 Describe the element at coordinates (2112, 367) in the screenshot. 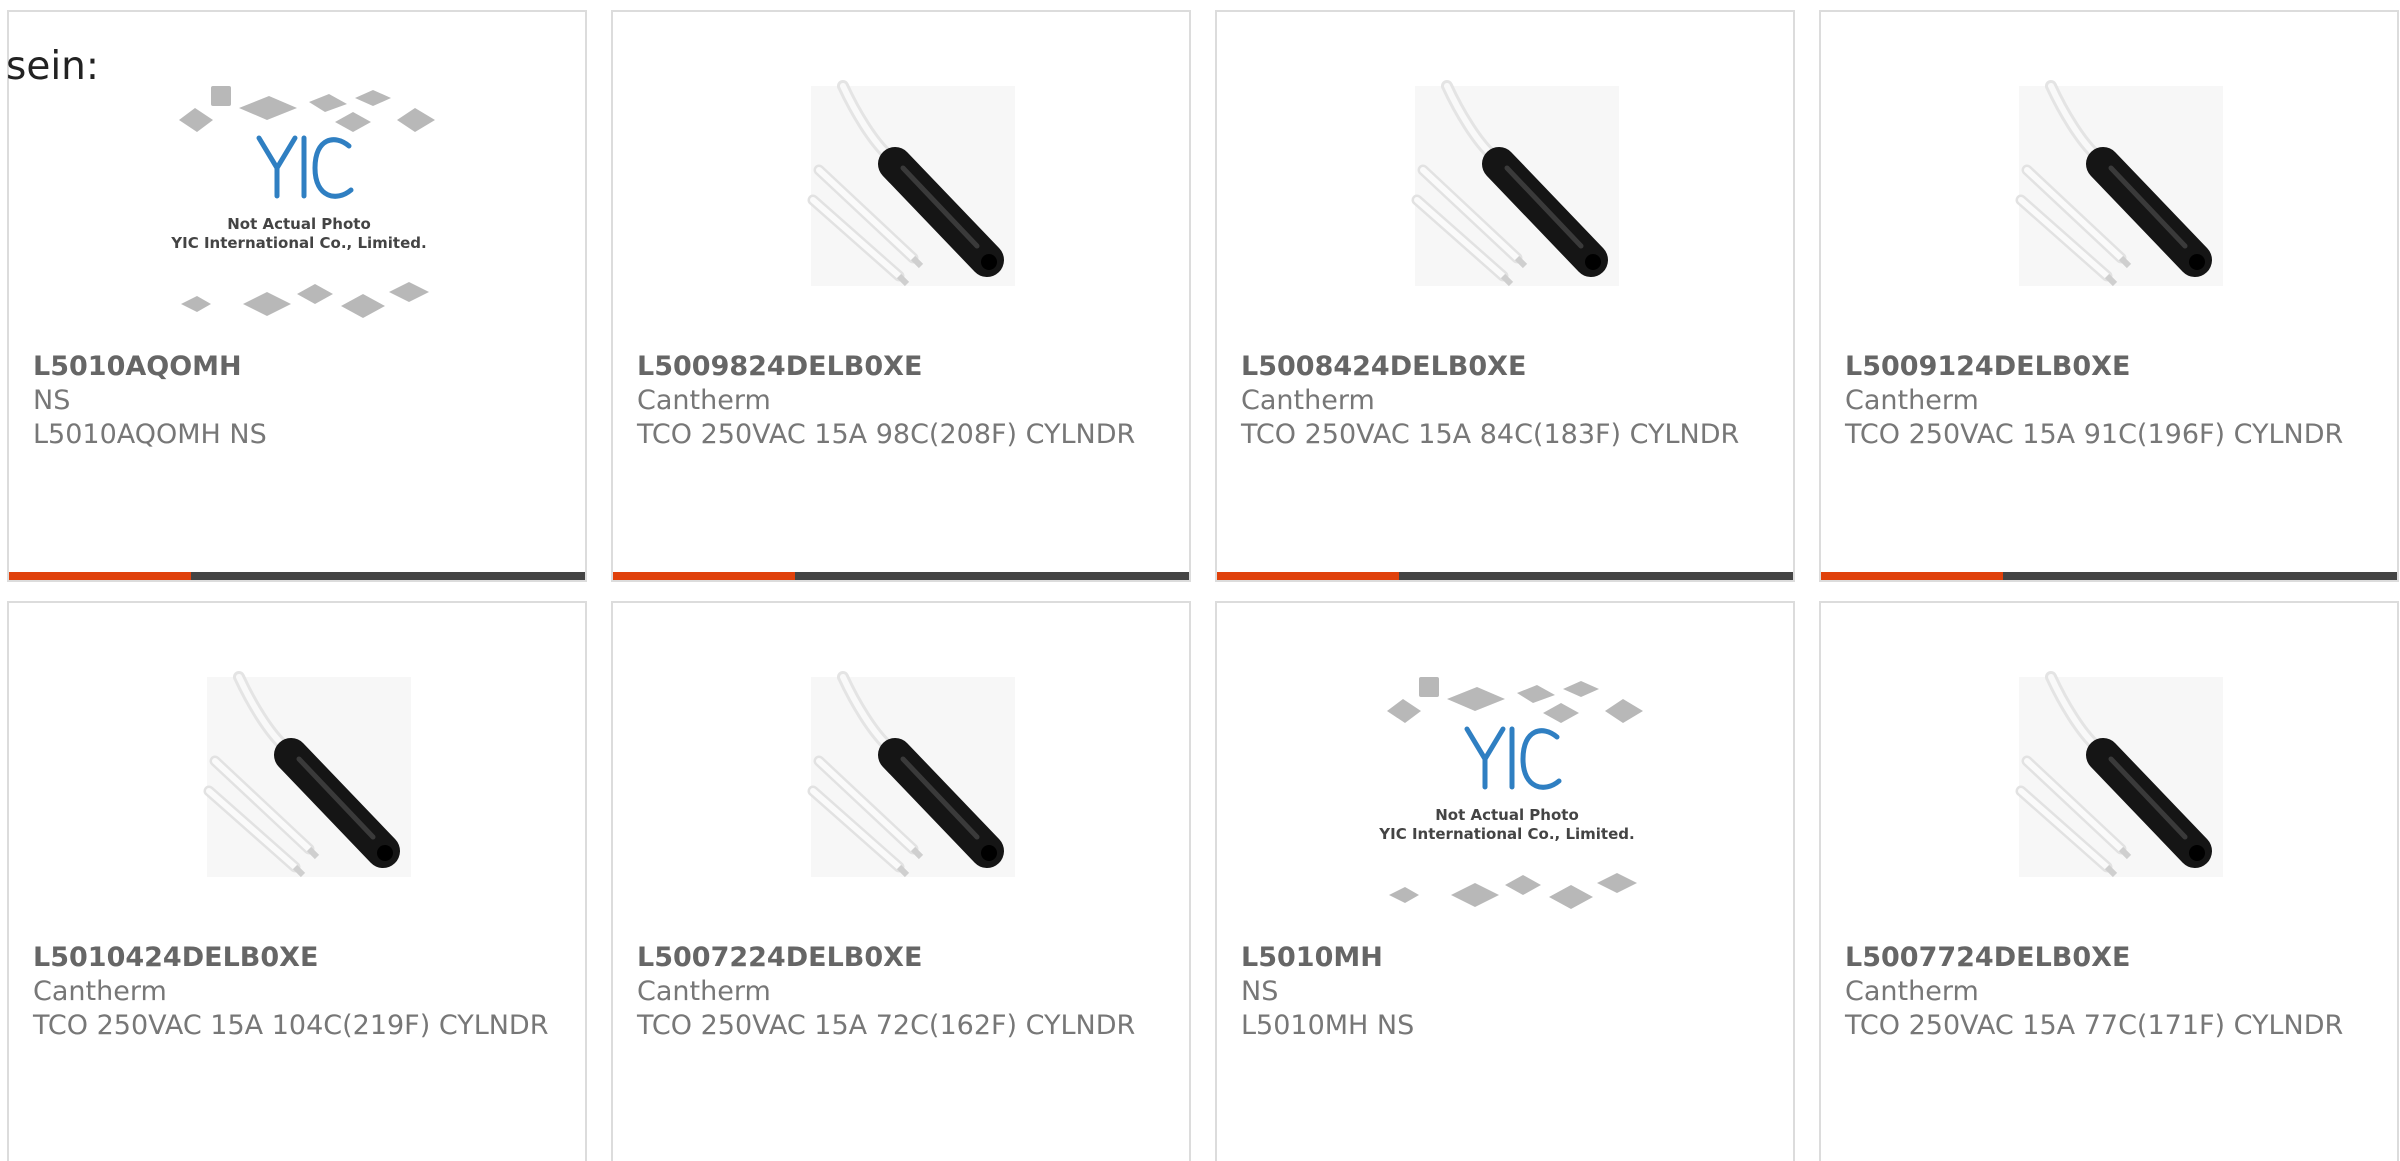

I see `part-number: L5009124DELB0XE` at that location.